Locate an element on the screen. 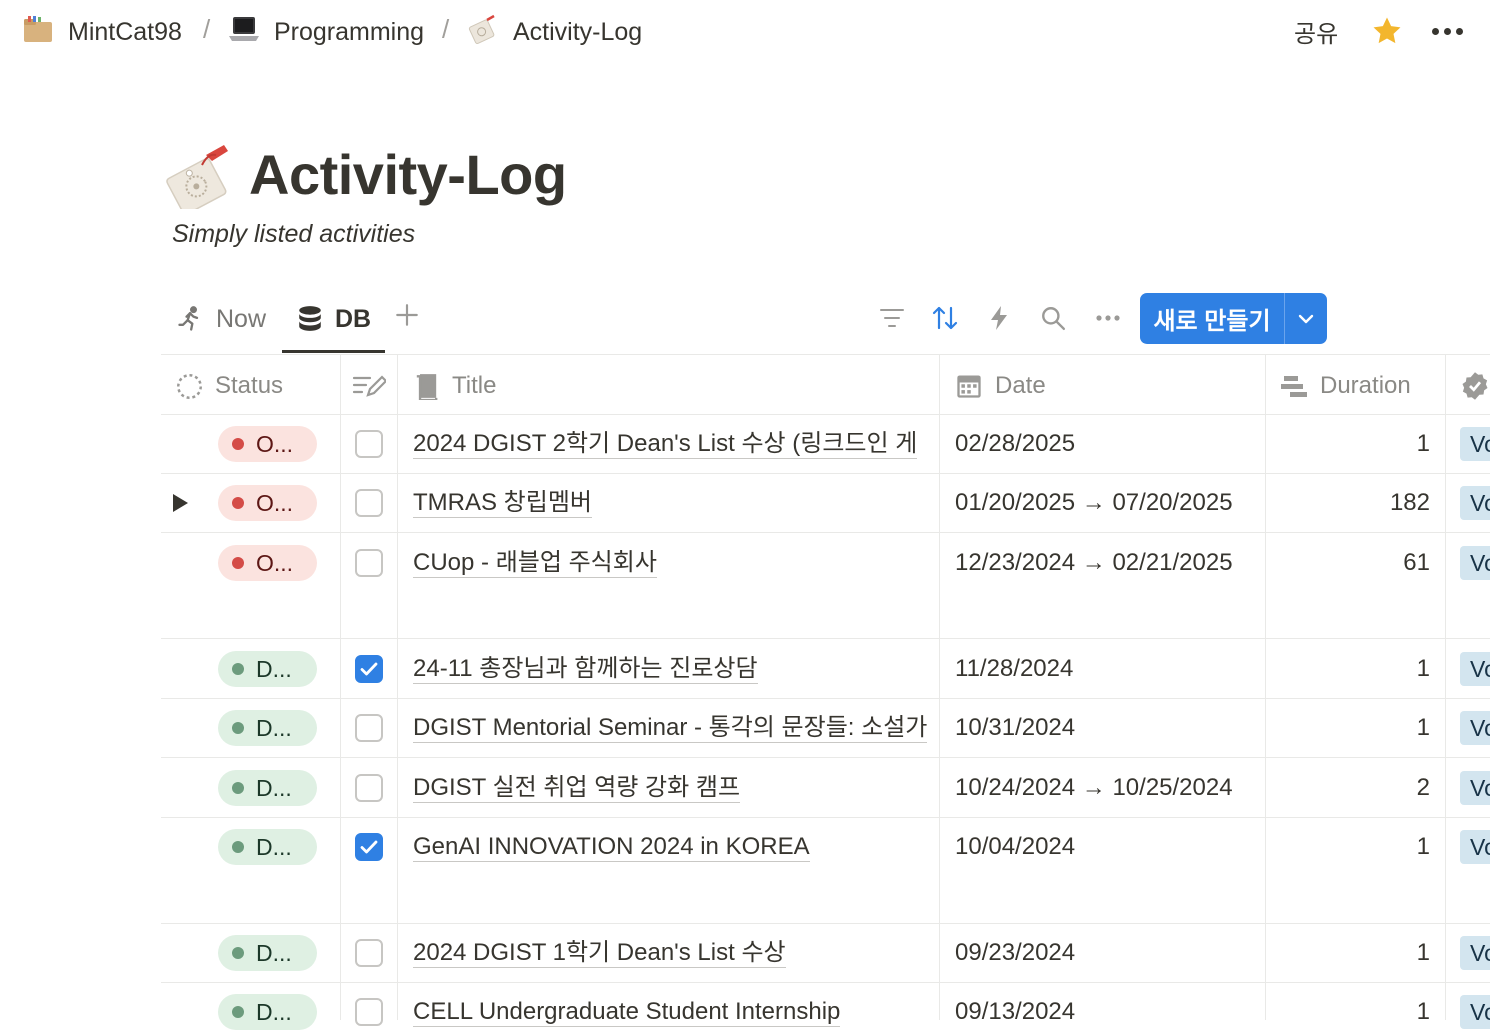  row-title-text: DGIST 실전 취업 역량 강화 캠프 is located at coordinates (577, 788).